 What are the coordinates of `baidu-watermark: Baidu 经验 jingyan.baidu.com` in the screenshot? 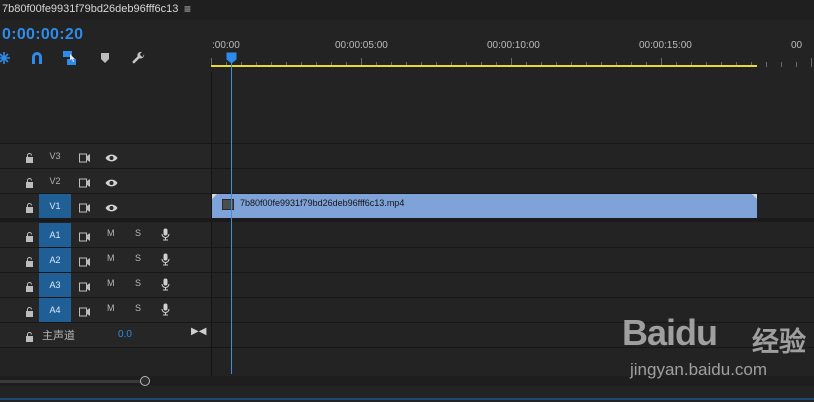 It's located at (717, 348).